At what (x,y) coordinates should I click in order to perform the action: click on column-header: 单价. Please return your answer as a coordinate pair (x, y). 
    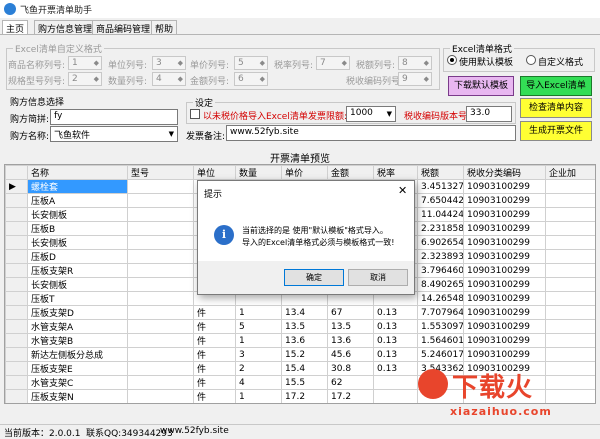
    Looking at the image, I should click on (304, 172).